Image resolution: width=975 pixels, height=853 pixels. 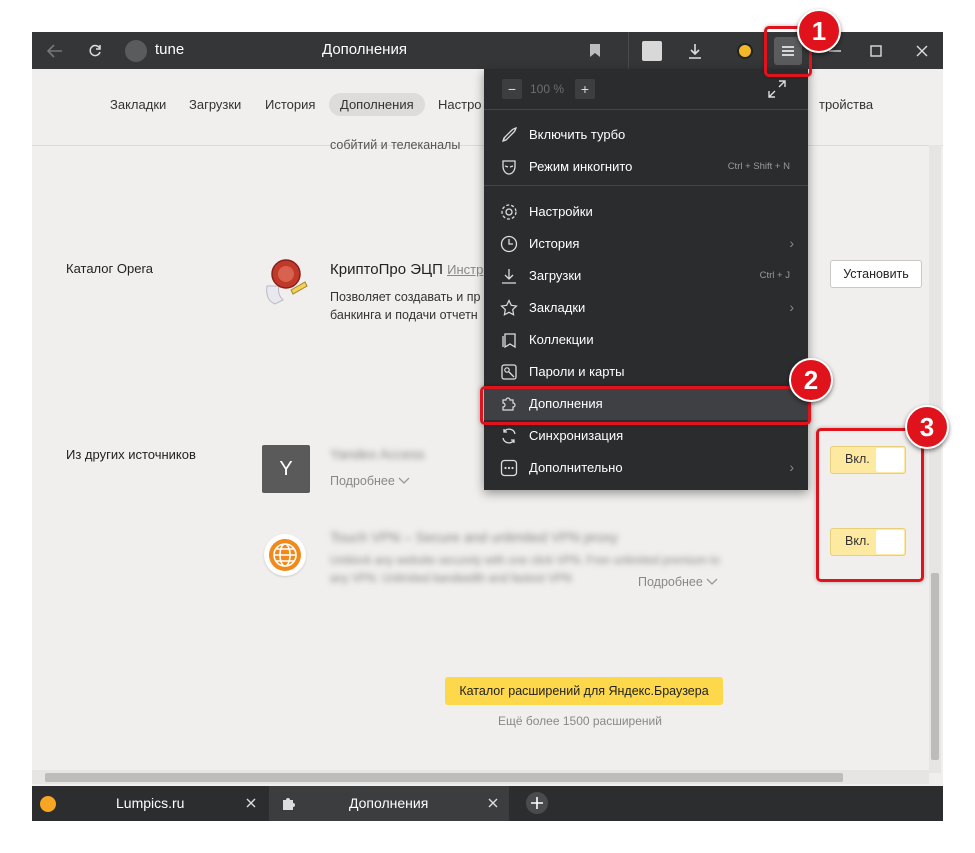 I want to click on menu-item-more: Дополнительно ›, so click(x=646, y=468).